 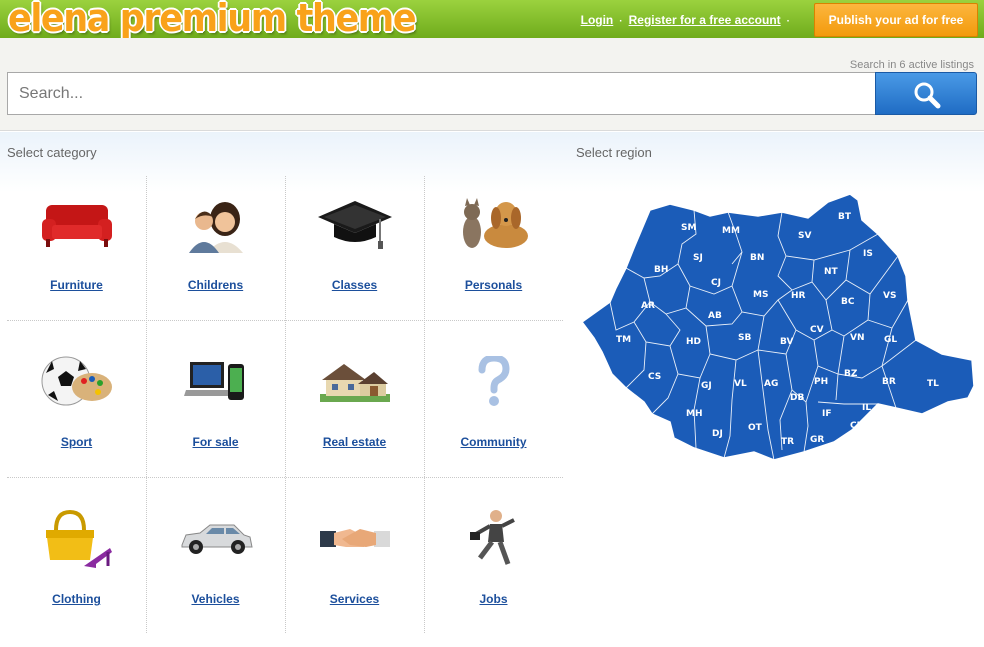 I want to click on county-label-cv: CV, so click(x=817, y=330).